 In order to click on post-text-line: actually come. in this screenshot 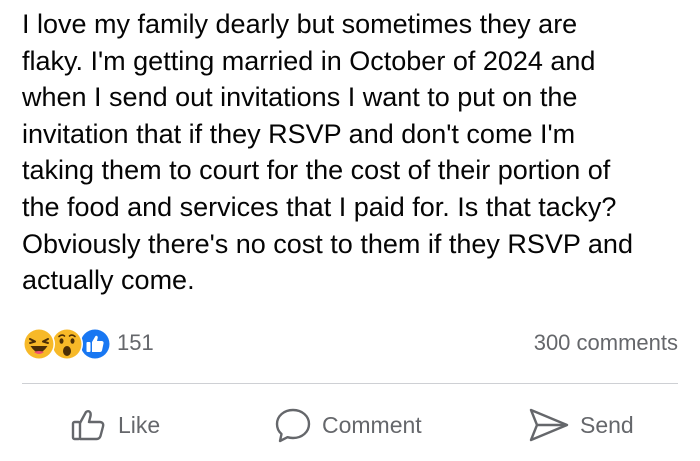, I will do `click(108, 280)`.